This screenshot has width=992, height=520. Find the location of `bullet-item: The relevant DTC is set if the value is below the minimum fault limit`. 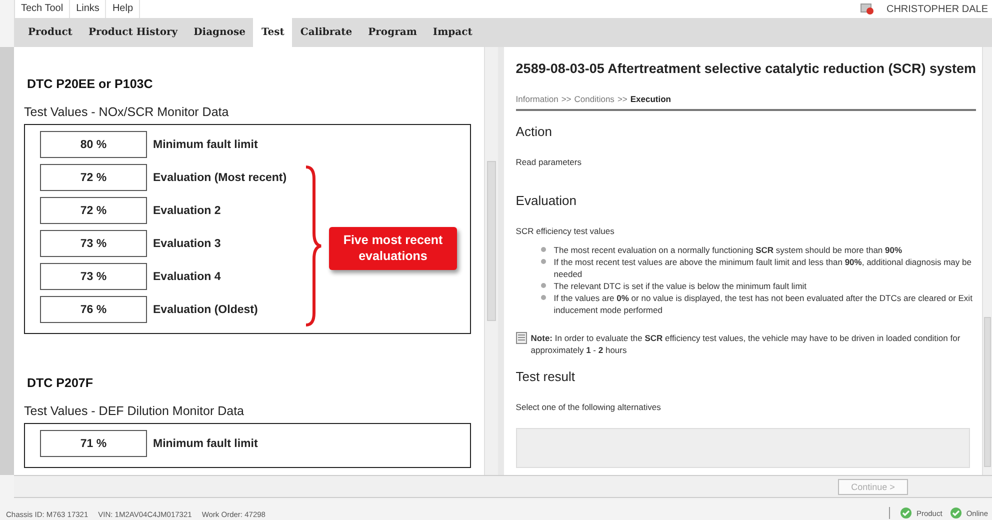

bullet-item: The relevant DTC is set if the value is below the minimum fault limit is located at coordinates (681, 286).